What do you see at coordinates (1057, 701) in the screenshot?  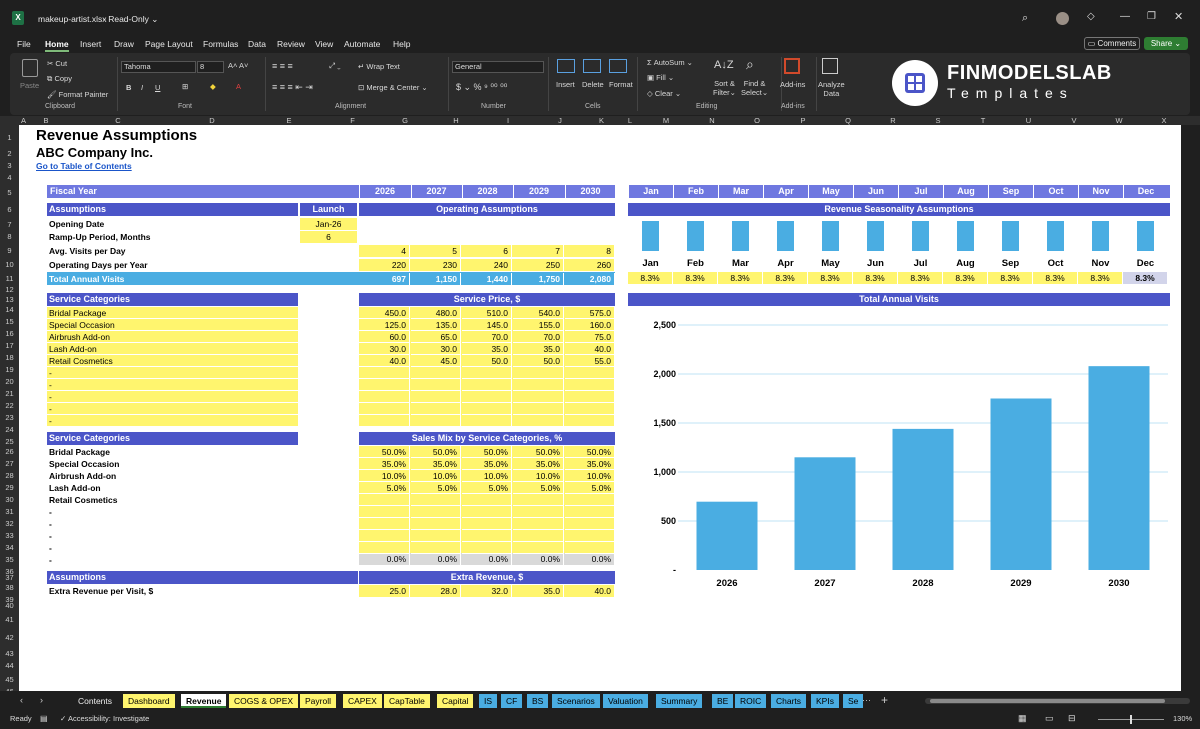 I see `horizontal-scrollbar` at bounding box center [1057, 701].